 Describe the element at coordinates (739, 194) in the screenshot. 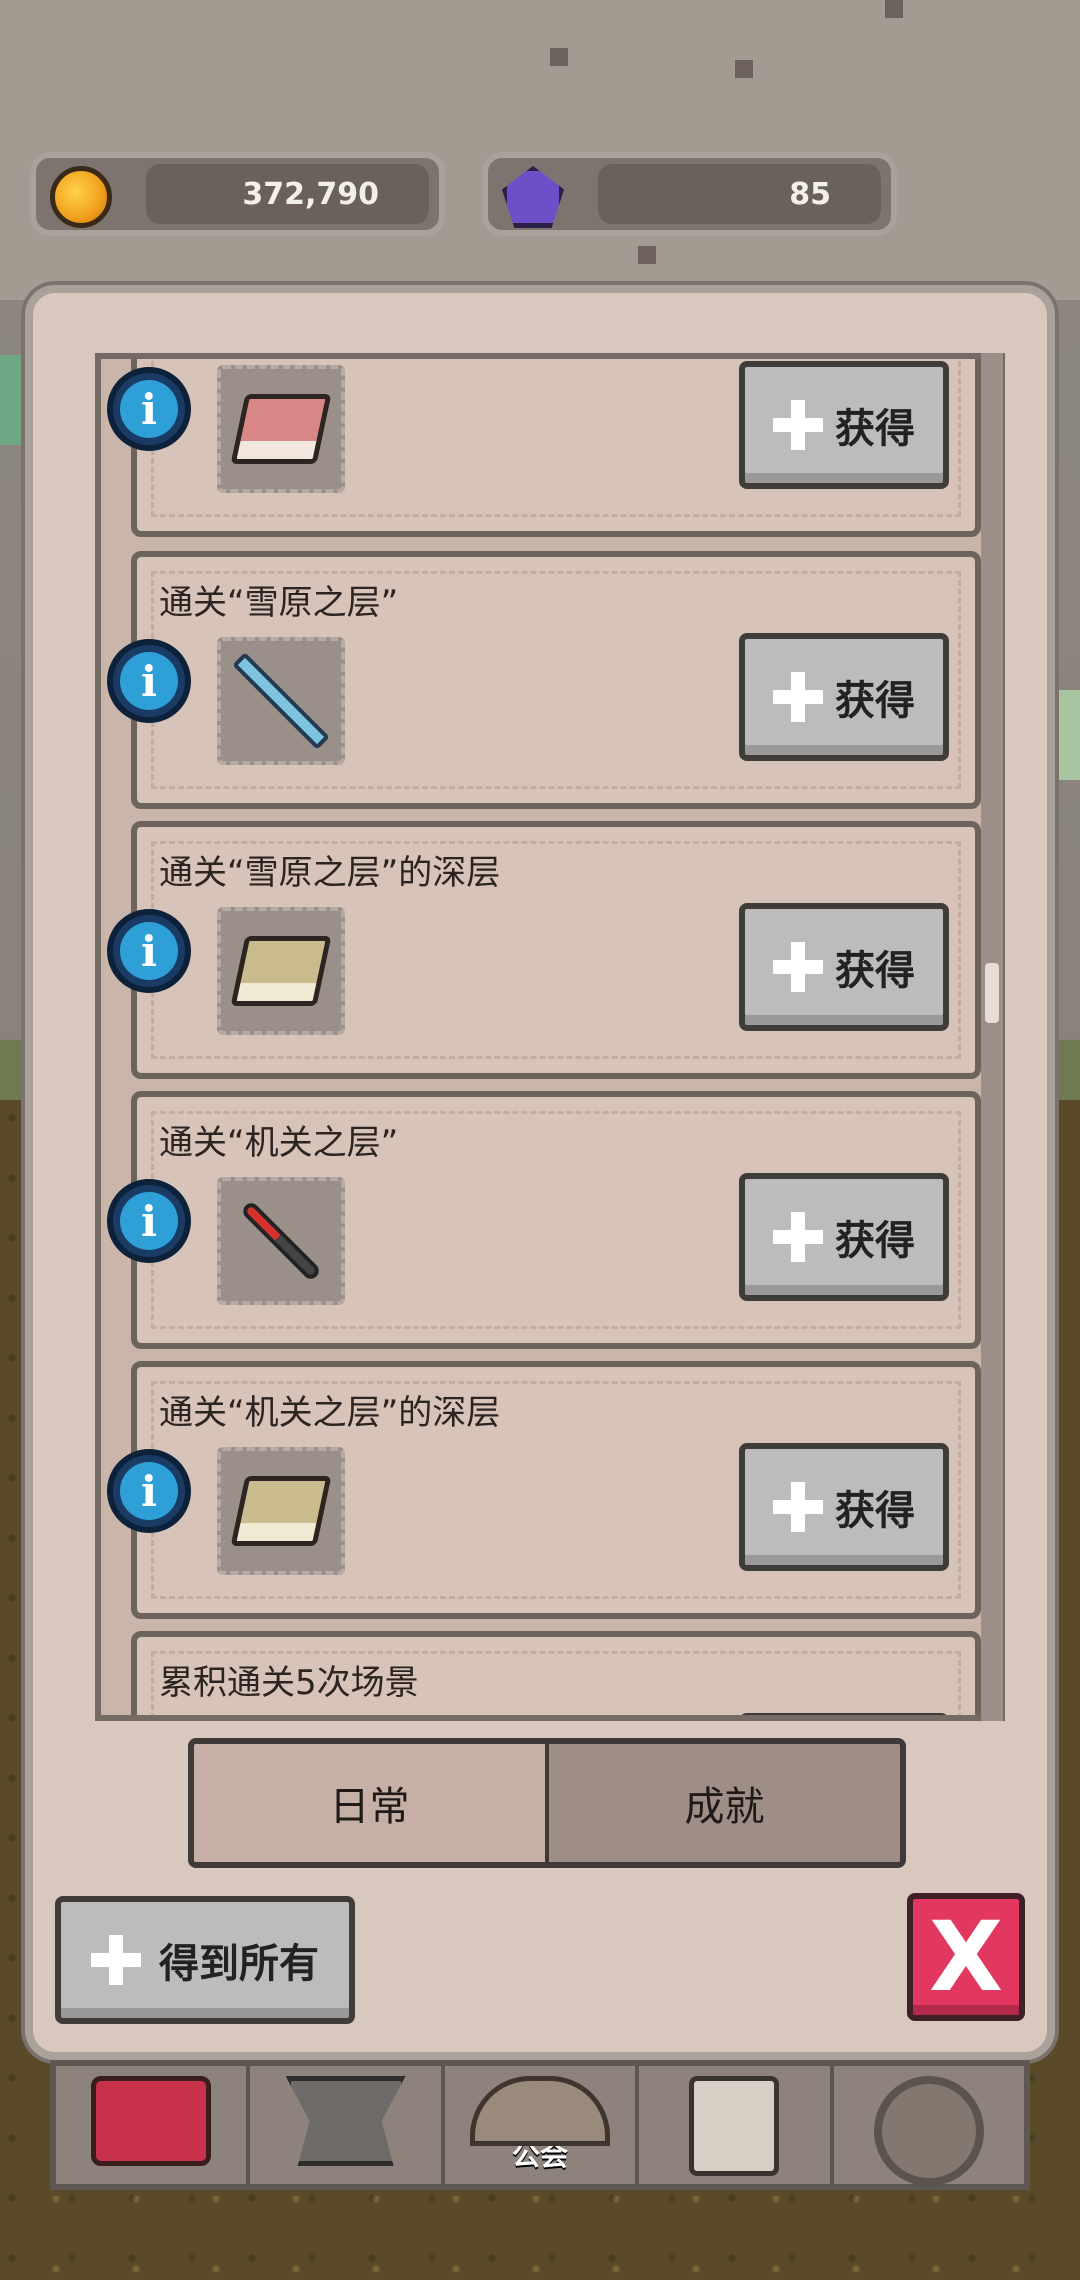

I see `gem-amount: 85` at that location.